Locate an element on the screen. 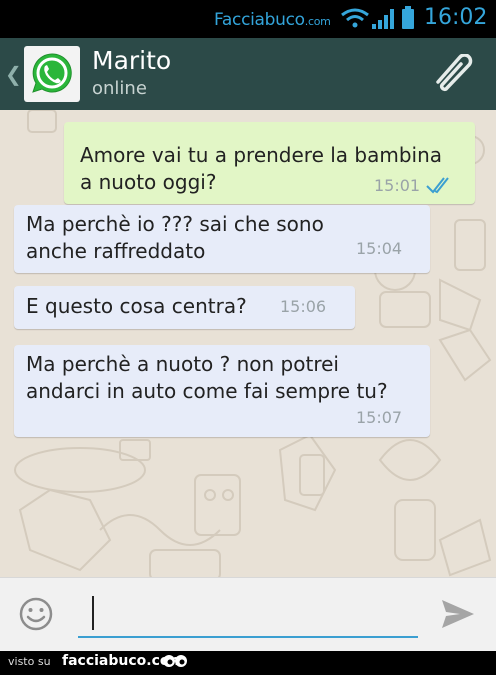 The height and width of the screenshot is (675, 496). paperclip-icon is located at coordinates (454, 74).